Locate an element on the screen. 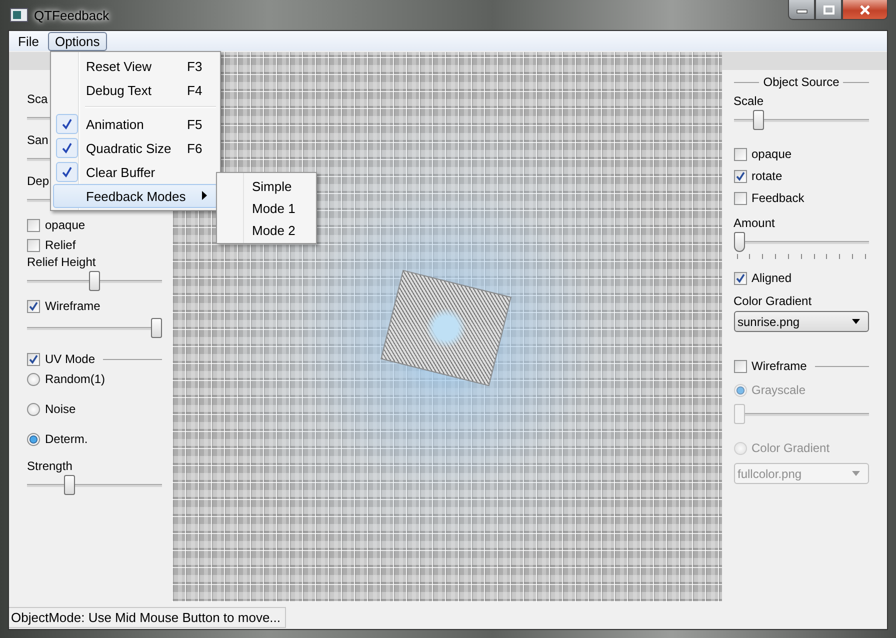 The image size is (896, 638). maximize-button is located at coordinates (828, 10).